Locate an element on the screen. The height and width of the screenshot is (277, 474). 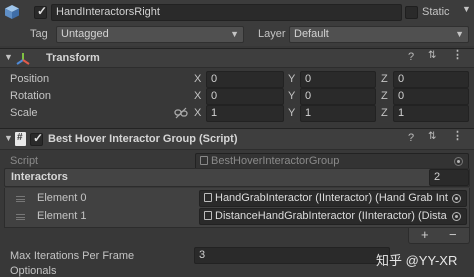
scale-z-field: 1 is located at coordinates (431, 113).